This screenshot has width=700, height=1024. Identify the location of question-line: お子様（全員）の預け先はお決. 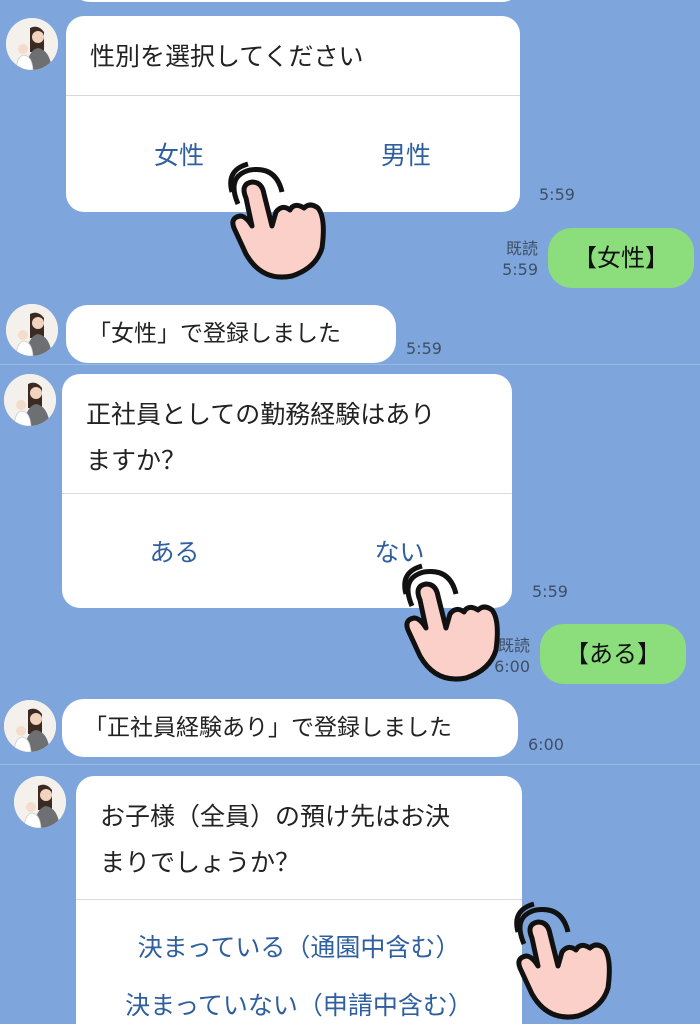
(275, 816).